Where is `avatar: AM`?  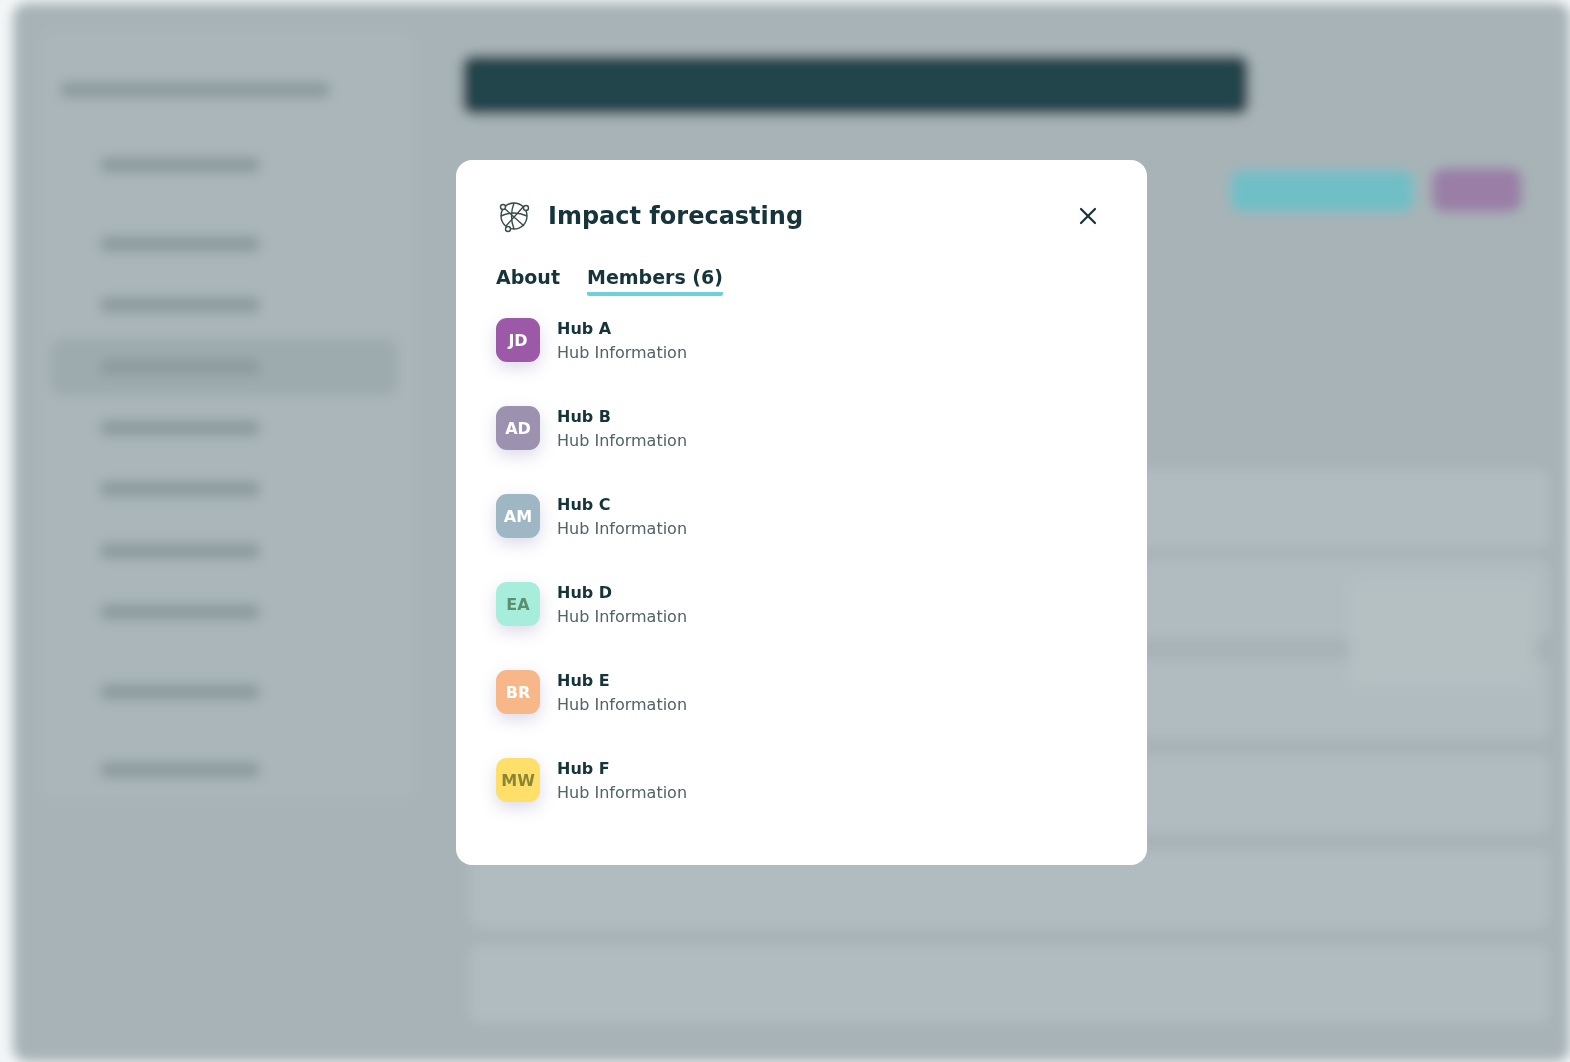 avatar: AM is located at coordinates (518, 516).